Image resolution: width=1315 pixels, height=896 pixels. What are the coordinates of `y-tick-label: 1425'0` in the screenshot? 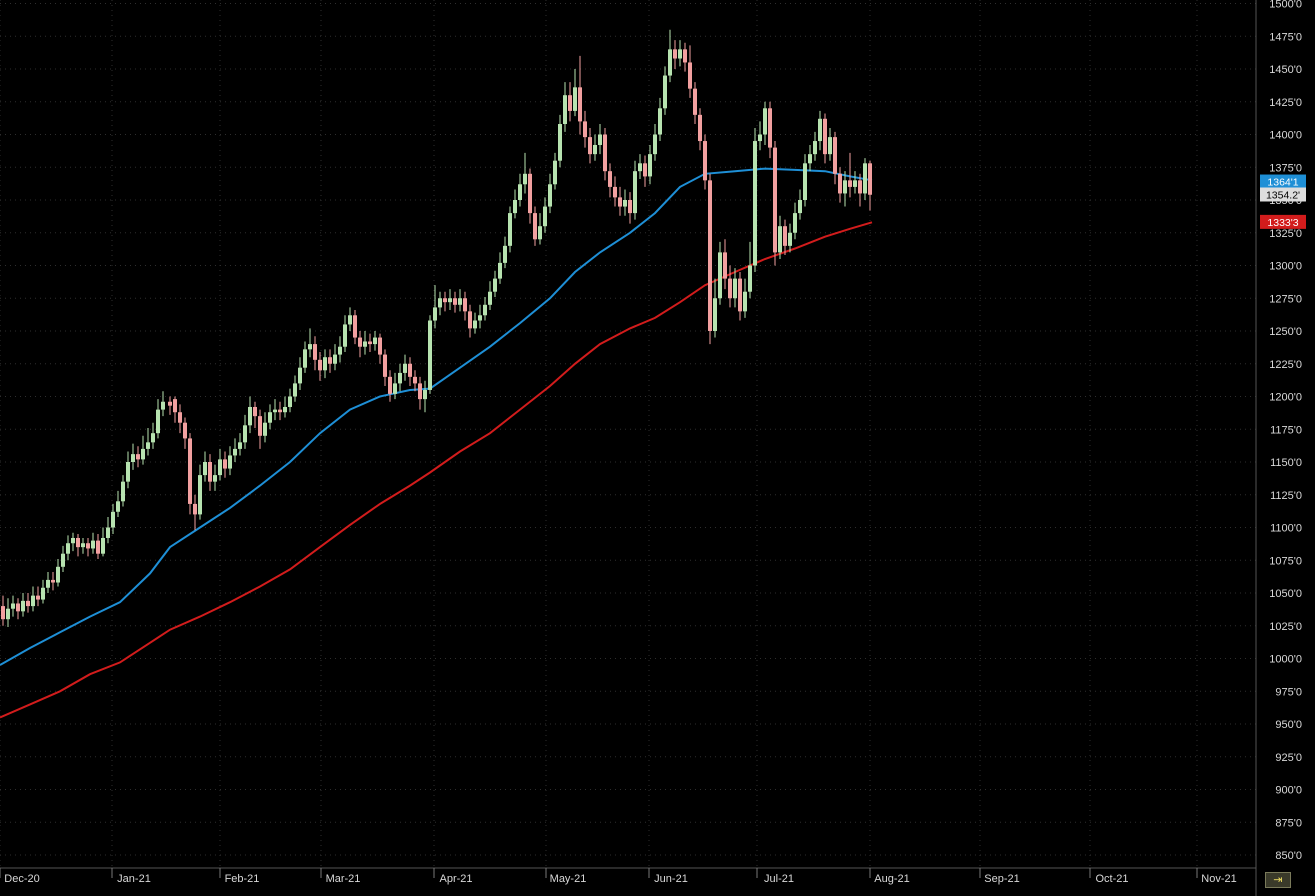 It's located at (1285, 103).